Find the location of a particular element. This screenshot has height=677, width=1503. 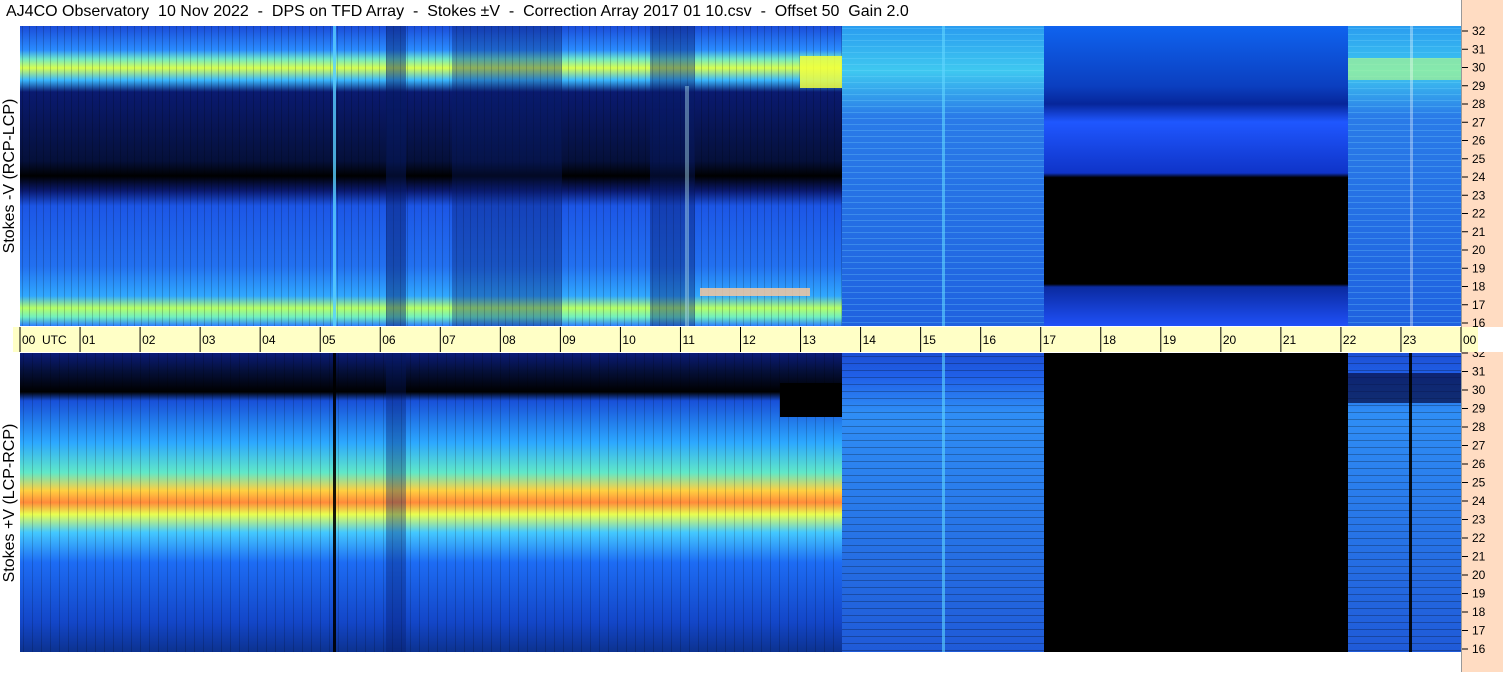

time-tick-label: 22 is located at coordinates (1350, 340).